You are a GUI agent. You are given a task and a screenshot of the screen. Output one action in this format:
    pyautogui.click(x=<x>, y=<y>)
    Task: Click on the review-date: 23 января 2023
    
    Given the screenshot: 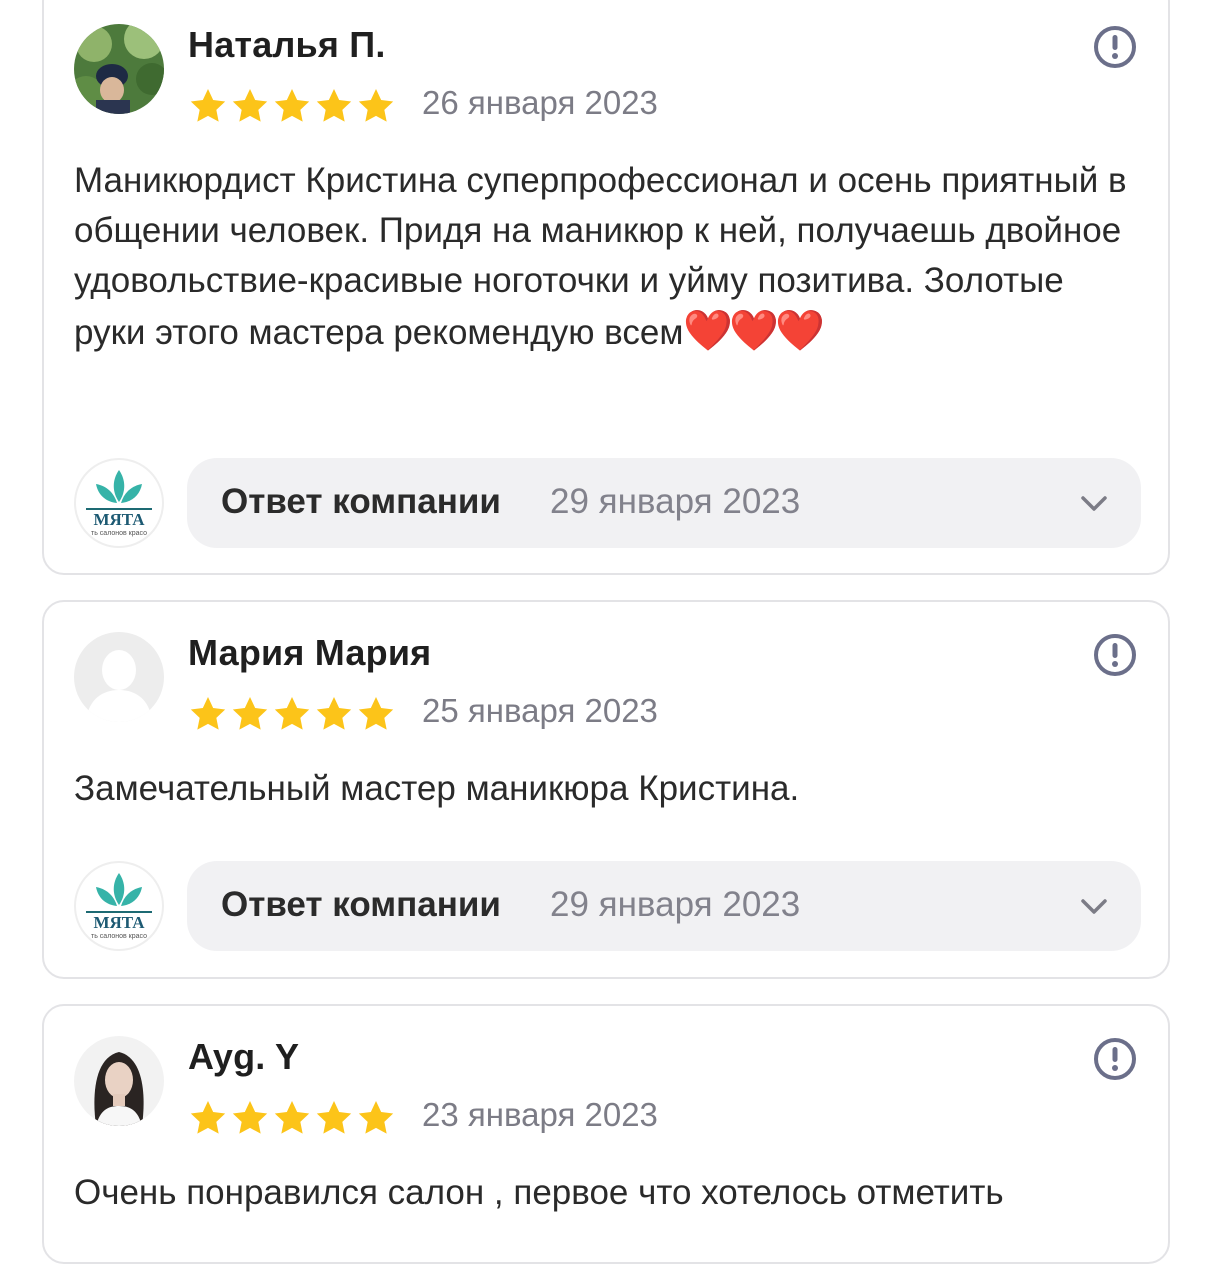 What is the action you would take?
    pyautogui.click(x=540, y=1114)
    